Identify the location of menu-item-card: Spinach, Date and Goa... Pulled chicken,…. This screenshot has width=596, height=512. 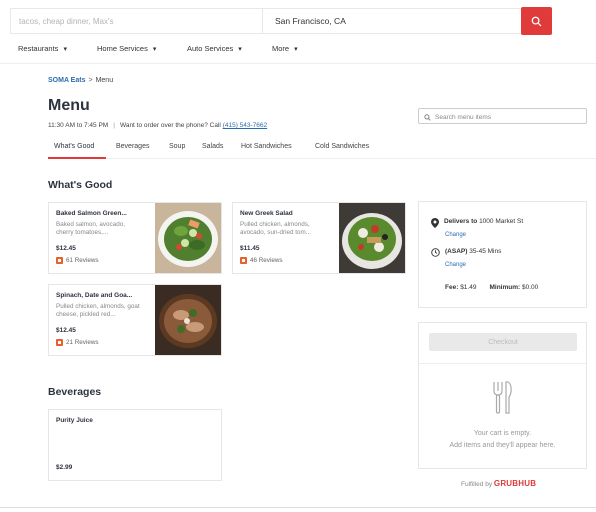
(135, 320).